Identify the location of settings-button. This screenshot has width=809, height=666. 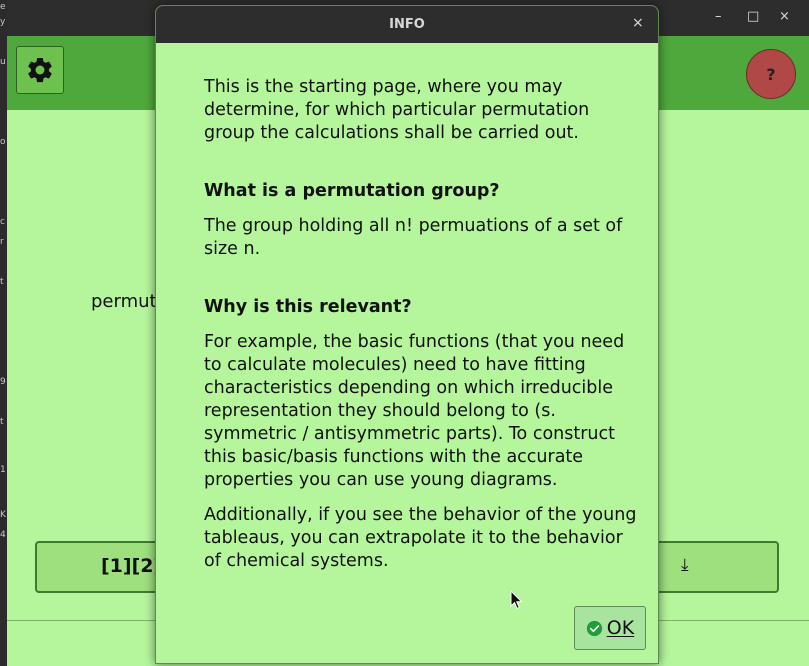
(40, 70).